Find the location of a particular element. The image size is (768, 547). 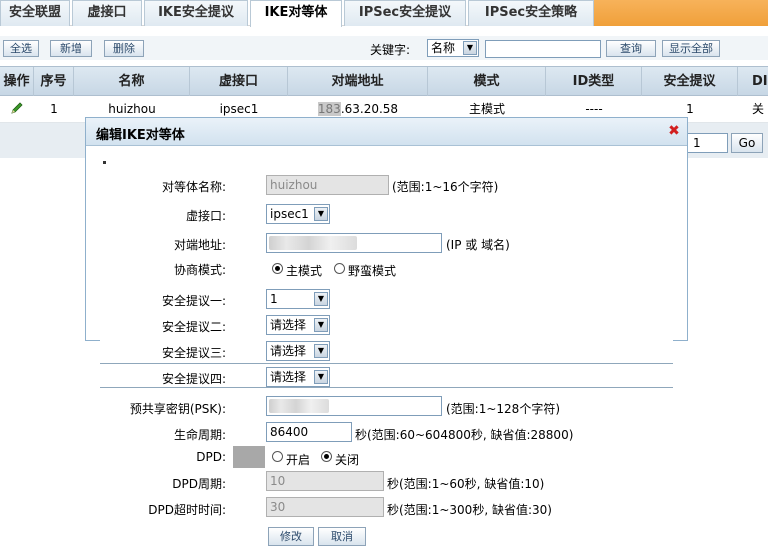

main-mode-label: 主模式 is located at coordinates (304, 271).